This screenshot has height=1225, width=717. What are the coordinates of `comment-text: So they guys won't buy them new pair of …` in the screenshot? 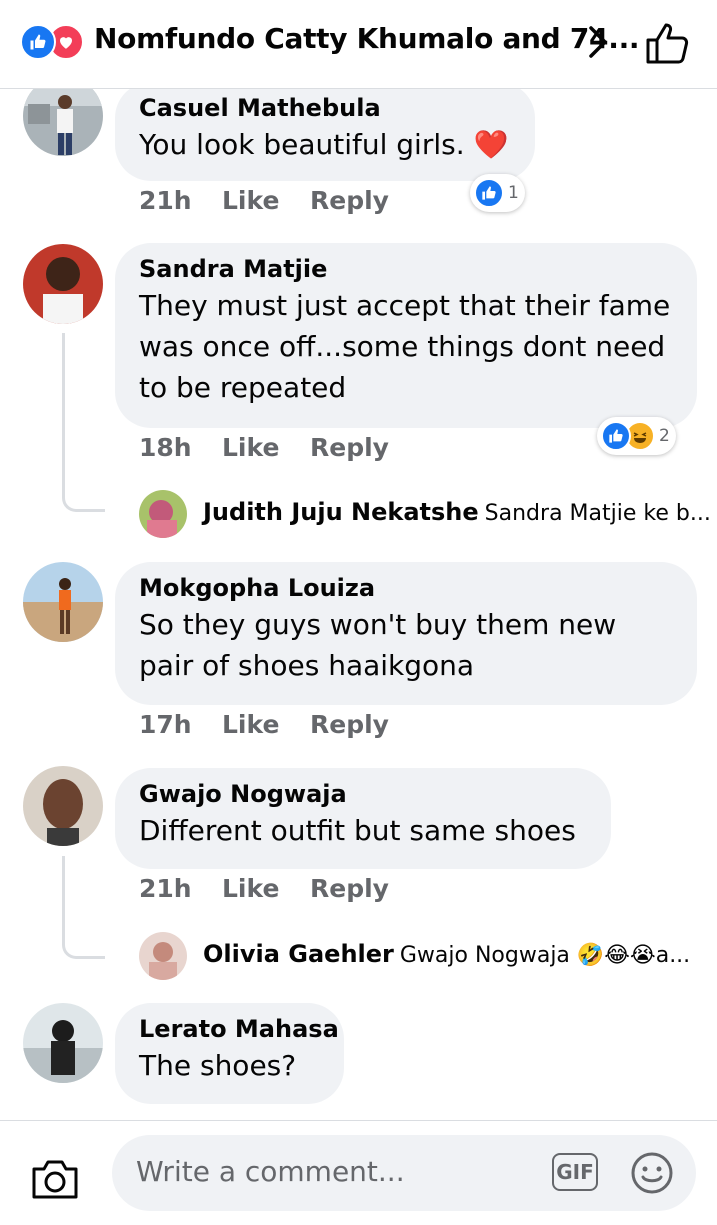 It's located at (378, 645).